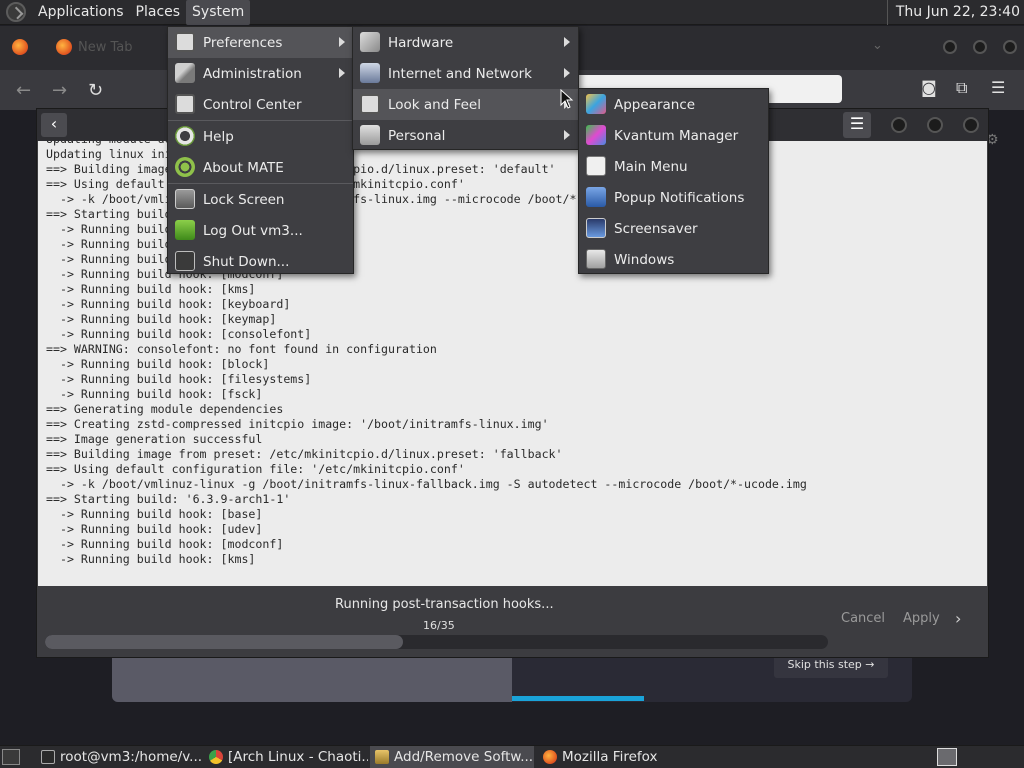 This screenshot has height=768, width=1024. Describe the element at coordinates (216, 757) in the screenshot. I see `chromium-icon` at that location.